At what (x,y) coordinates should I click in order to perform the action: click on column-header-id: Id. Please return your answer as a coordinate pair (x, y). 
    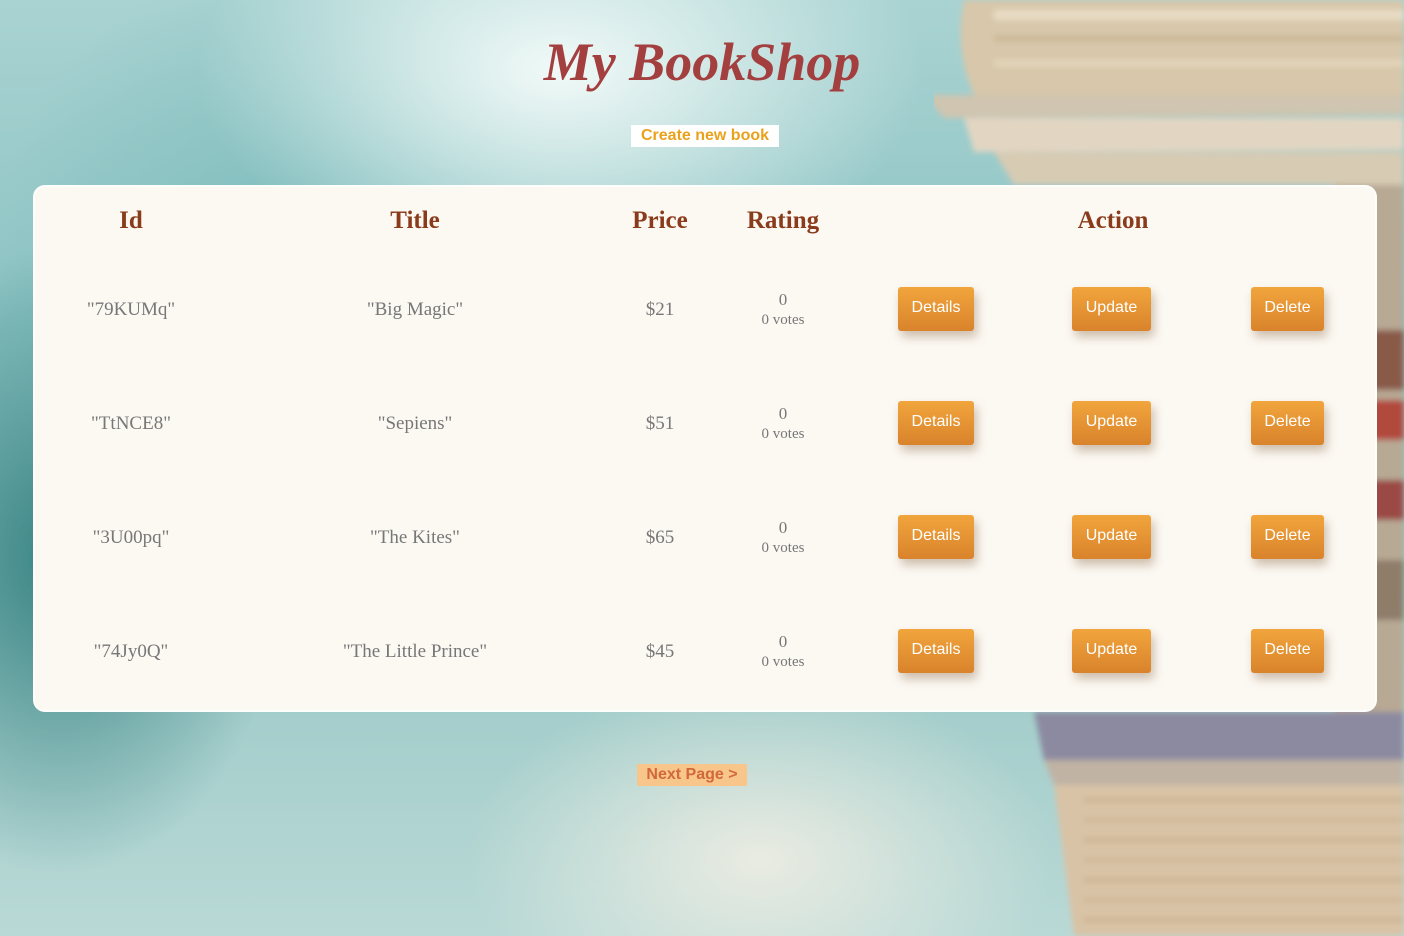
    Looking at the image, I should click on (131, 220).